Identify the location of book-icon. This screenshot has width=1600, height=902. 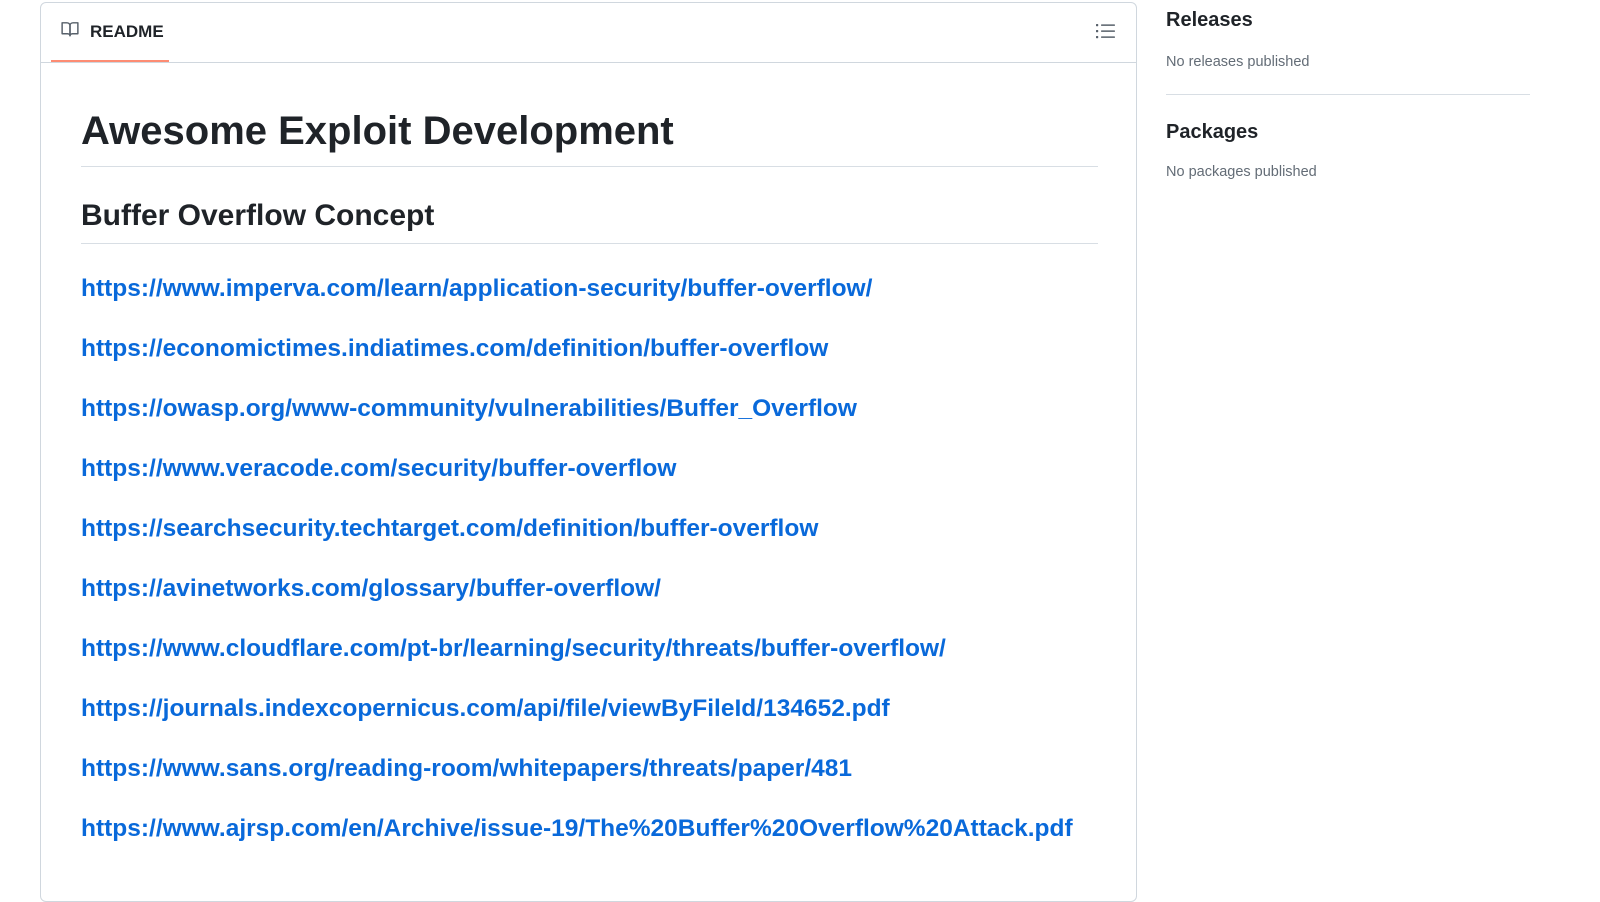
(75, 31).